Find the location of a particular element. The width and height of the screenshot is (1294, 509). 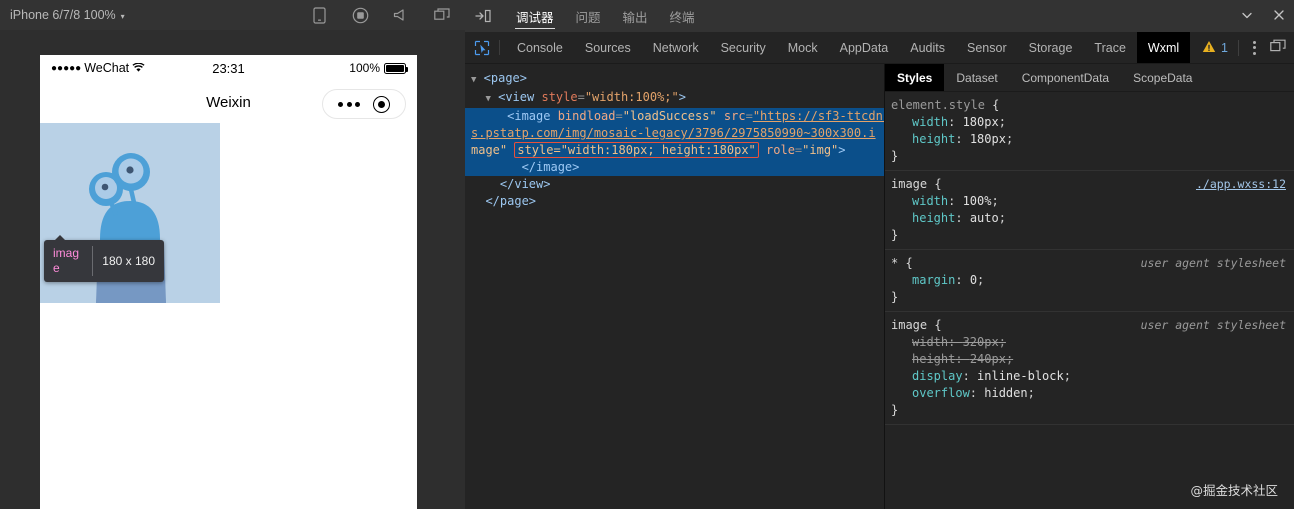

tab-output: 输出 is located at coordinates (635, 16).